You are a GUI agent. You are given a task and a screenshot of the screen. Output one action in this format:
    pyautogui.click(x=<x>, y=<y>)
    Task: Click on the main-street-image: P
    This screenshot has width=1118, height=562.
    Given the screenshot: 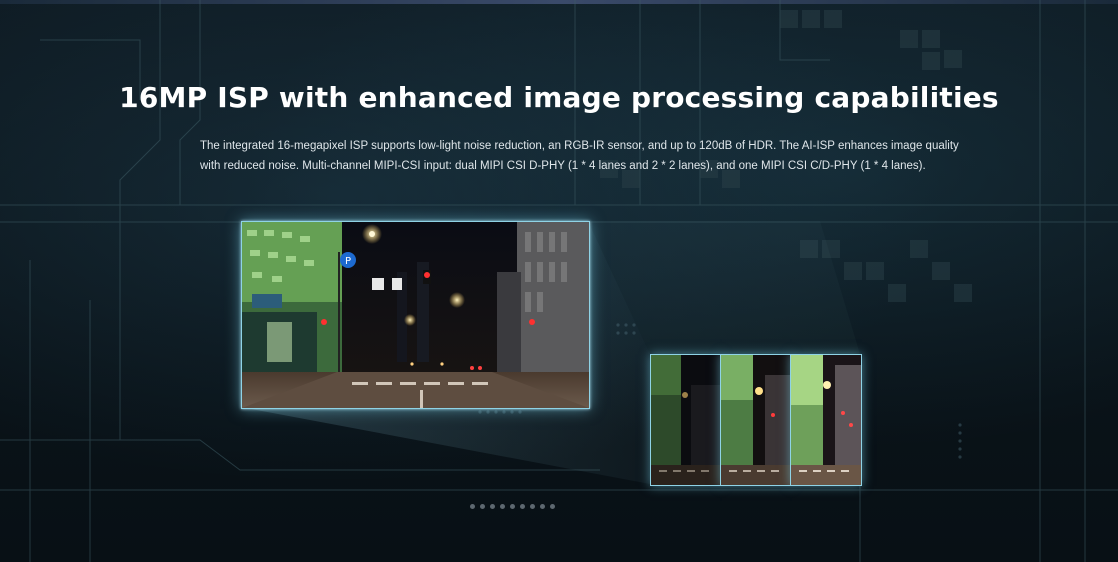 What is the action you would take?
    pyautogui.click(x=415, y=315)
    